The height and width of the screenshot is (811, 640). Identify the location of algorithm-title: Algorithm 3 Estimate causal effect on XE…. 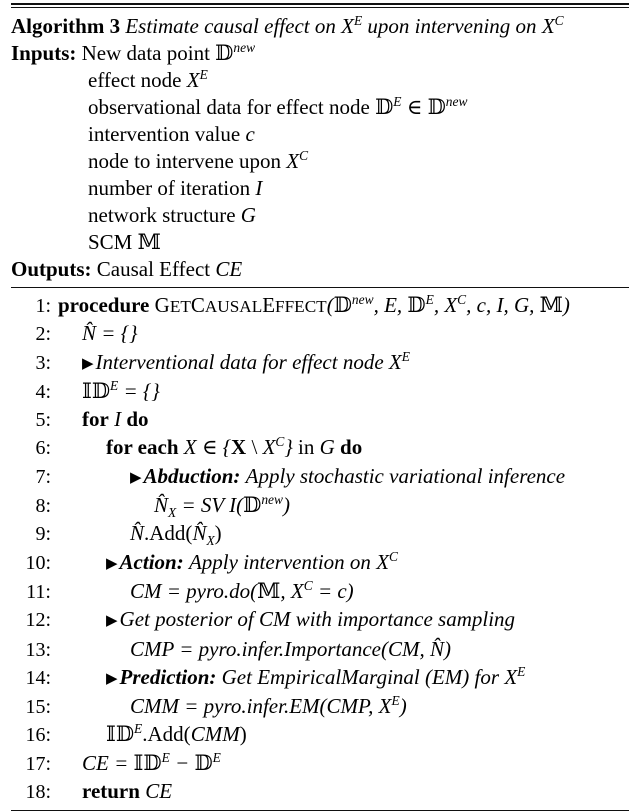
(320, 26).